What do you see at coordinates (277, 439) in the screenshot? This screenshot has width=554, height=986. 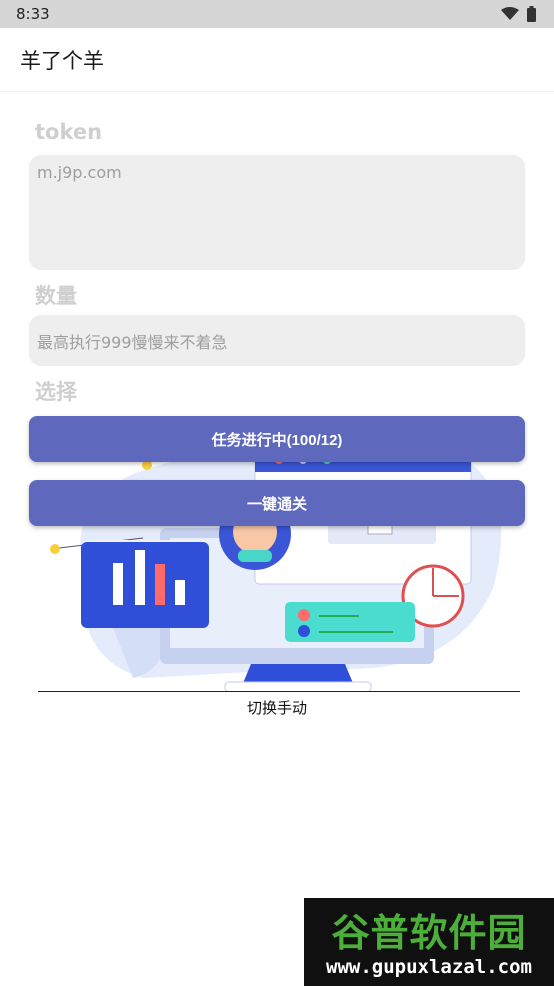 I see `task-status-button: 任务进行中(100/12)` at bounding box center [277, 439].